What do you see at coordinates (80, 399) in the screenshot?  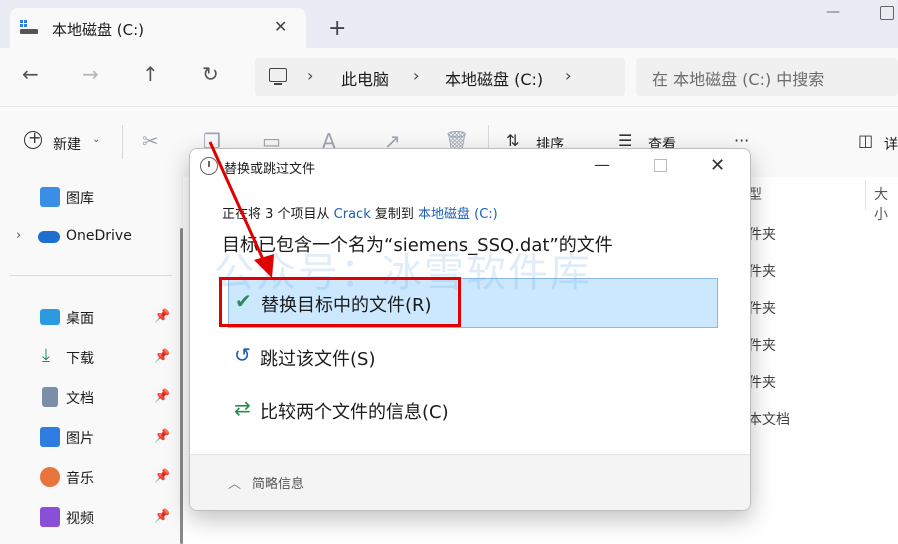 I see `sidebar-item-label: 文档` at bounding box center [80, 399].